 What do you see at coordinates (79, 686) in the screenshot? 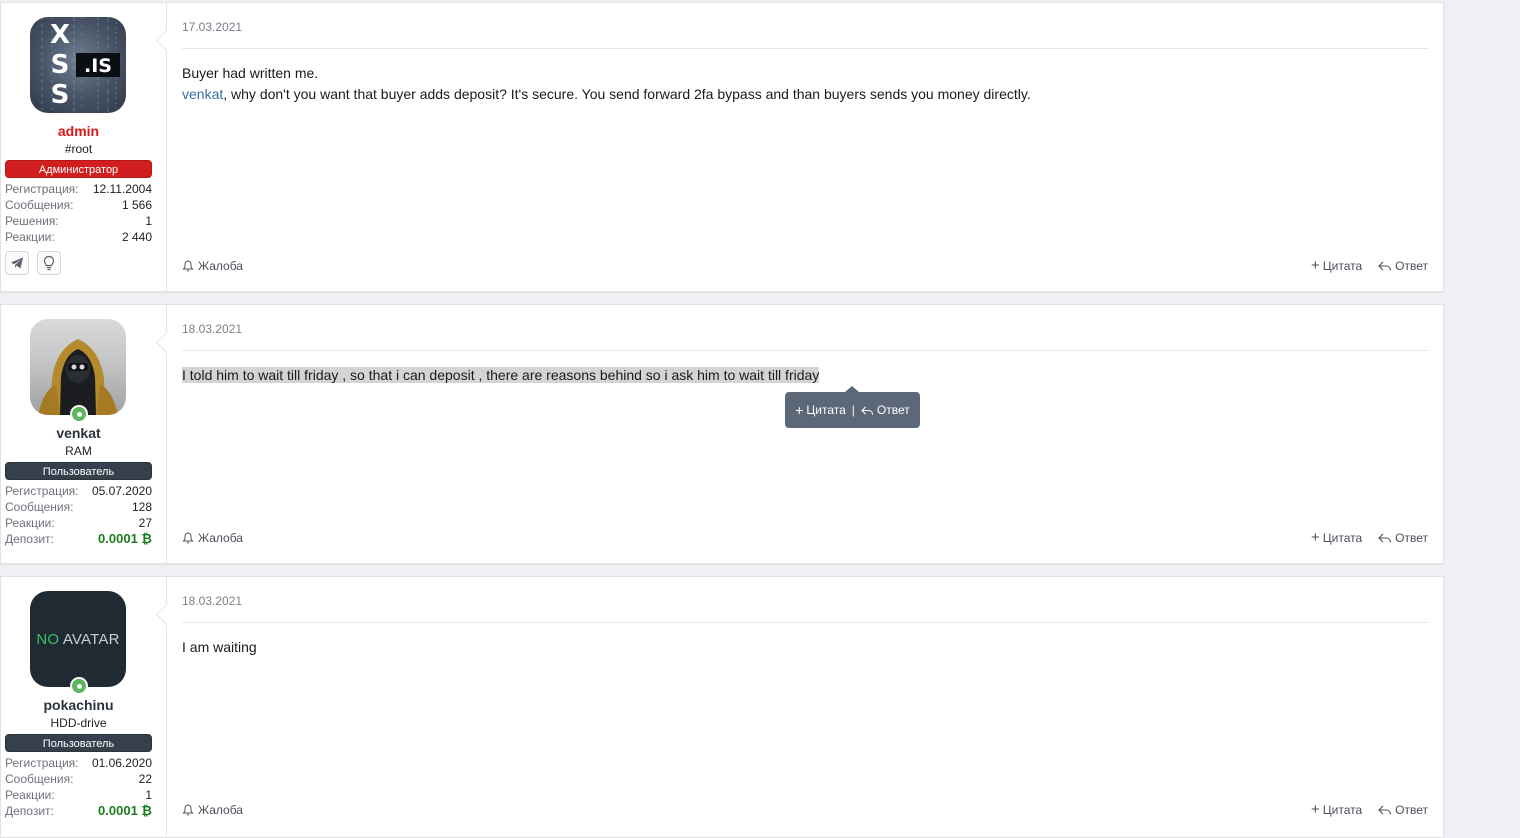
I see `online-status-icon` at bounding box center [79, 686].